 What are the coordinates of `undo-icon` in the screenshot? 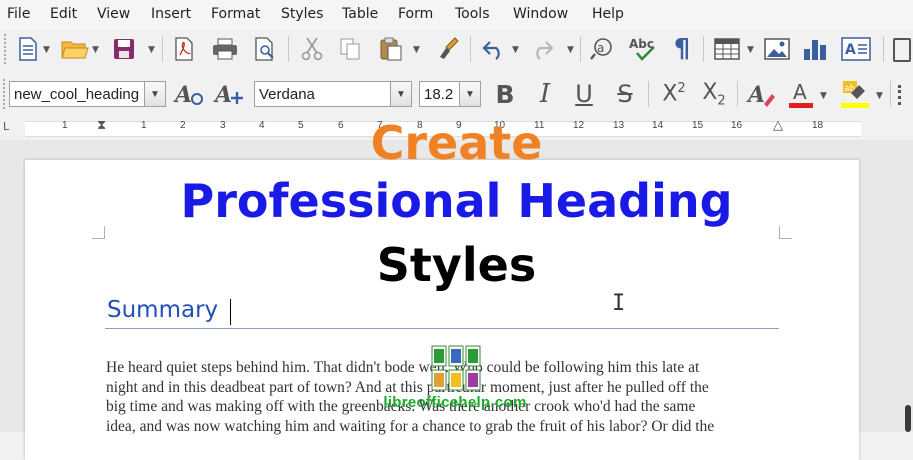 It's located at (494, 49).